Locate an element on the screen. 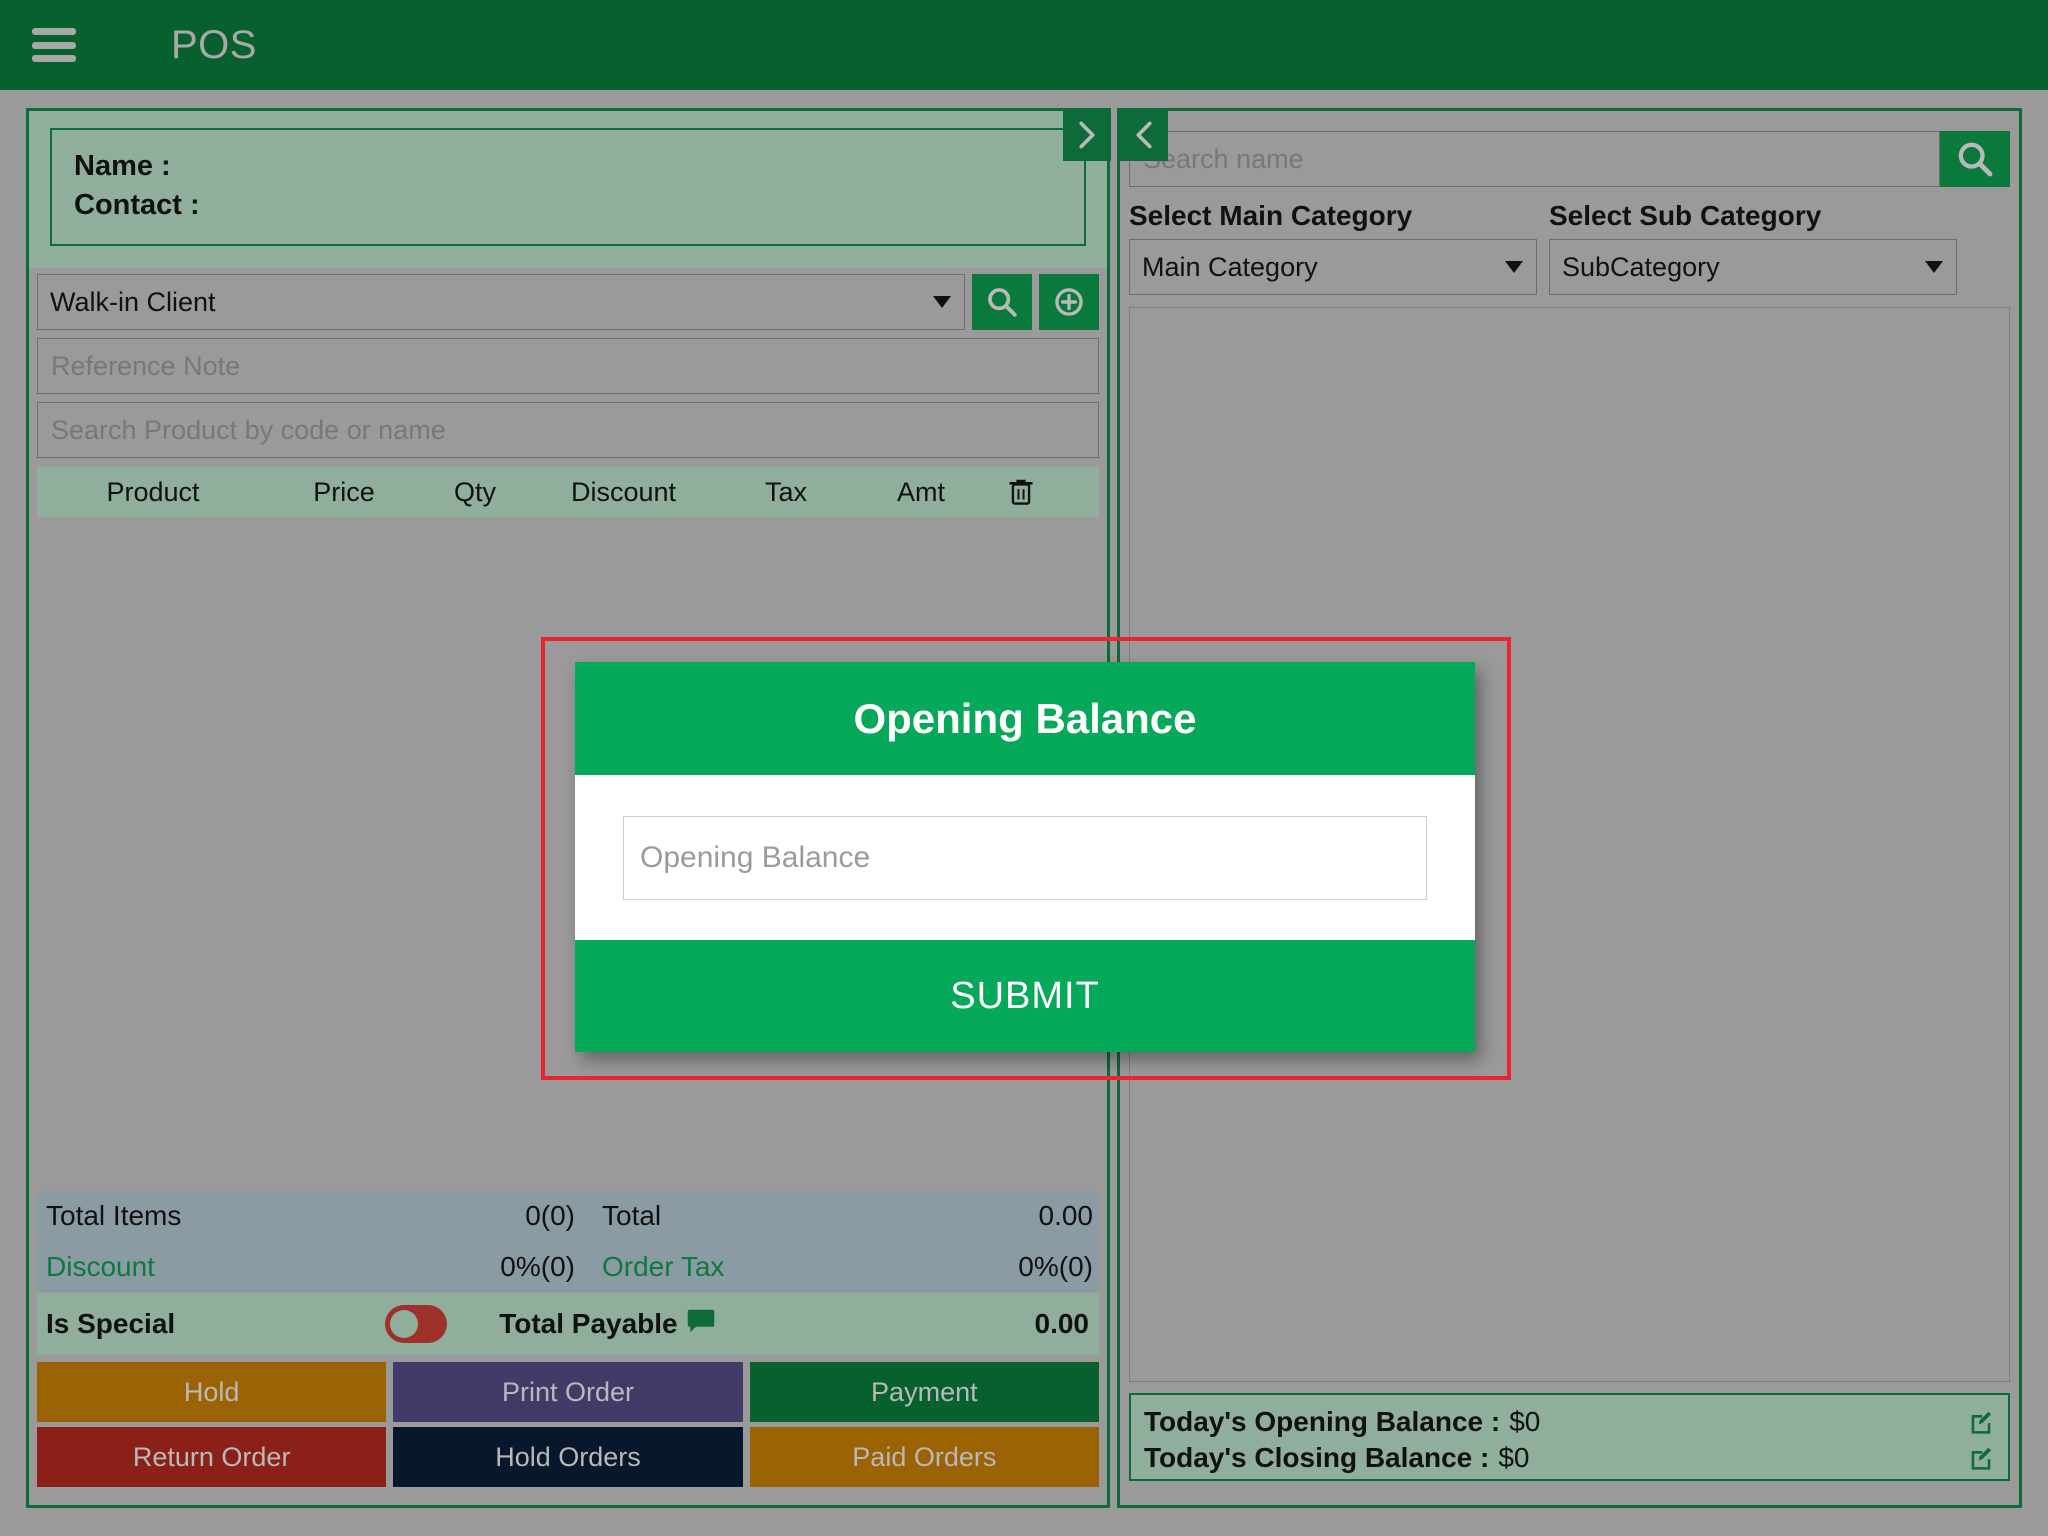 The width and height of the screenshot is (2048, 1536). edit-opening-balance-button is located at coordinates (1981, 1422).